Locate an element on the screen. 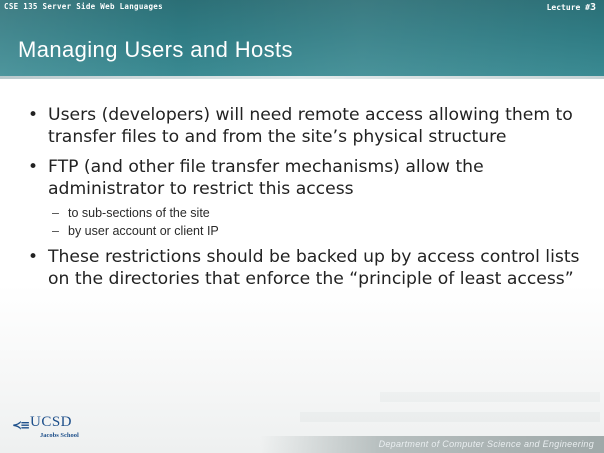  lecture-label: Lecture #3 is located at coordinates (571, 7).